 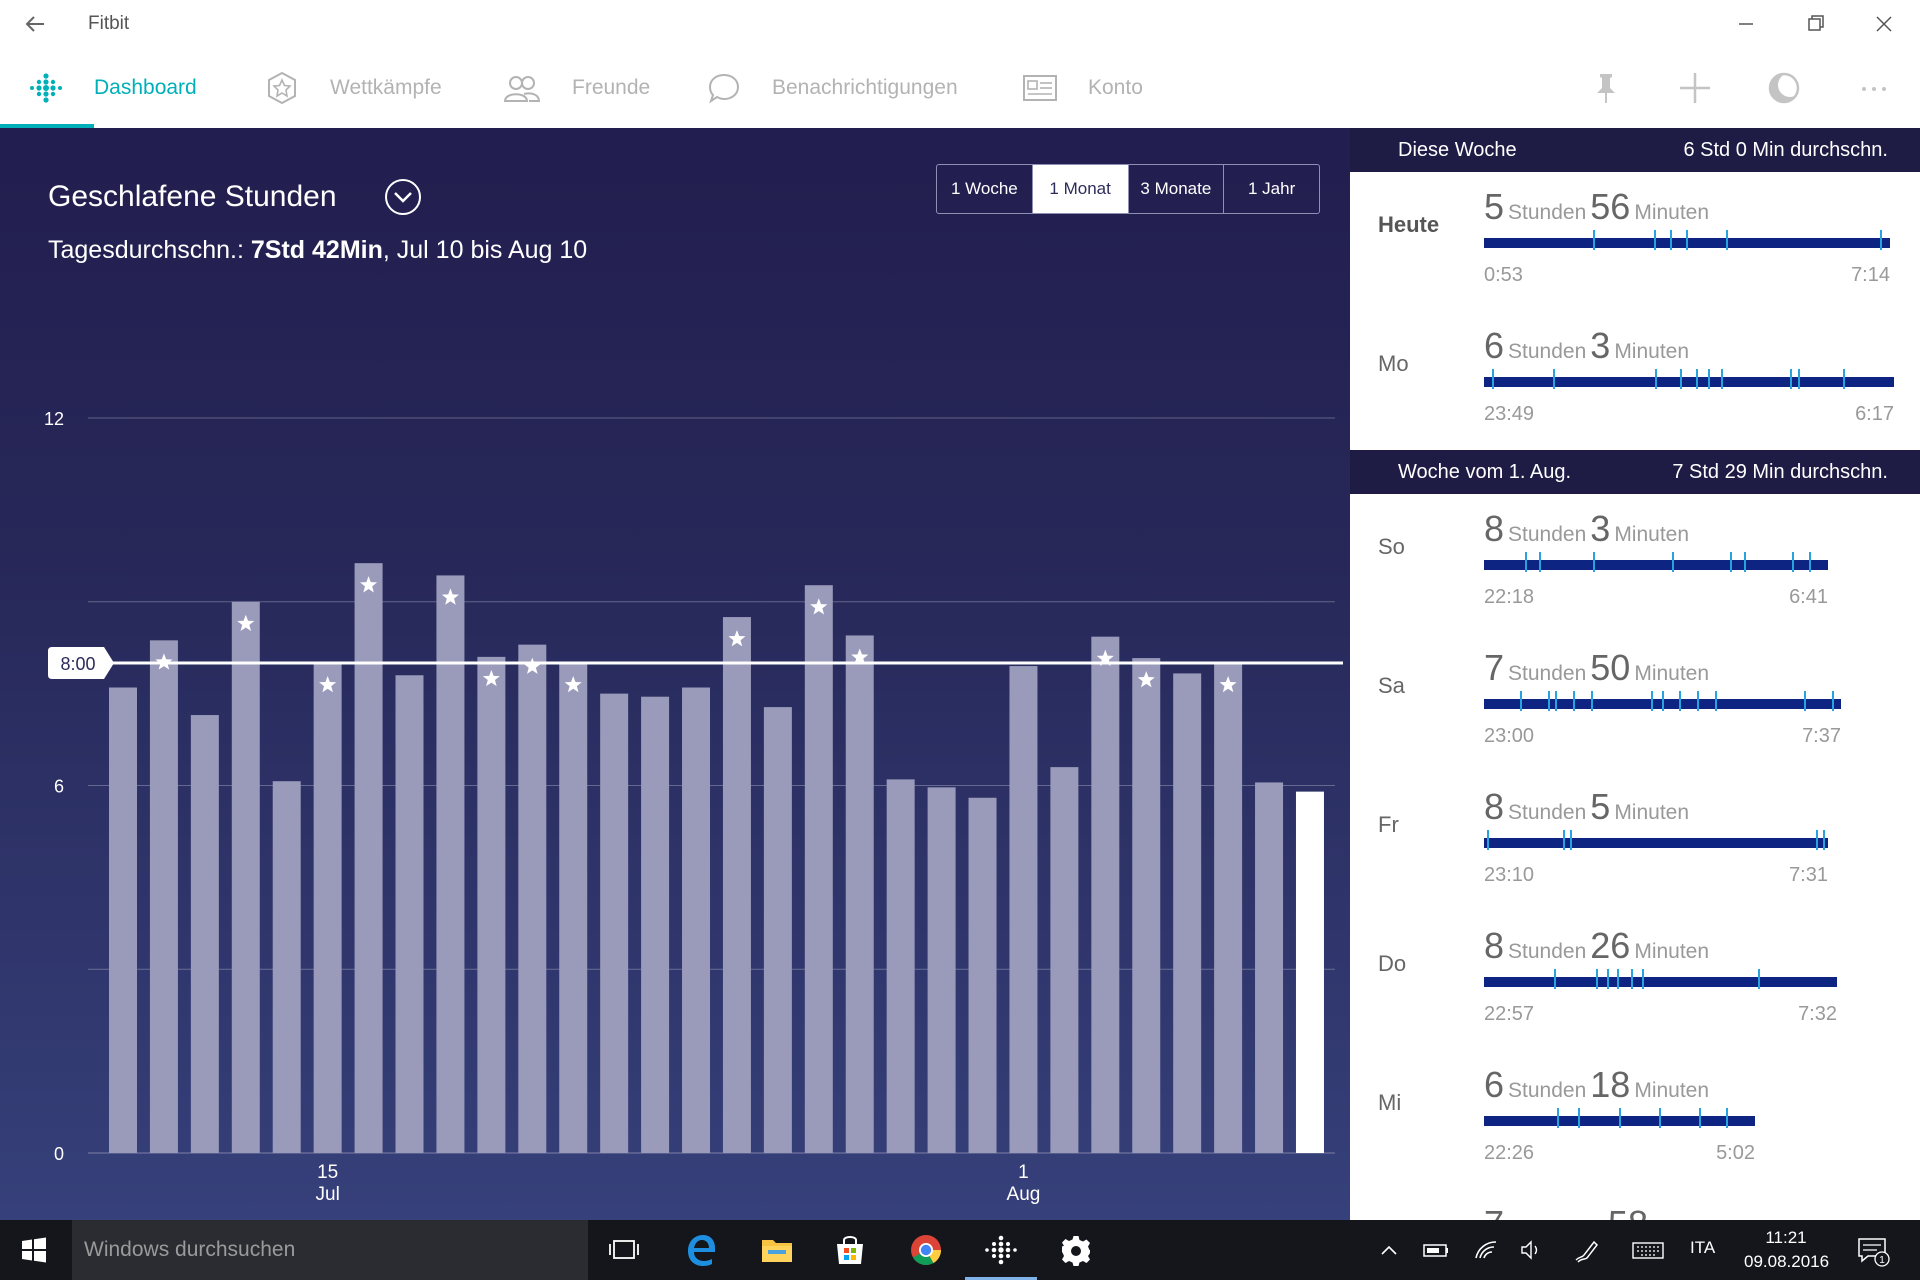 I want to click on moon-icon, so click(x=1784, y=88).